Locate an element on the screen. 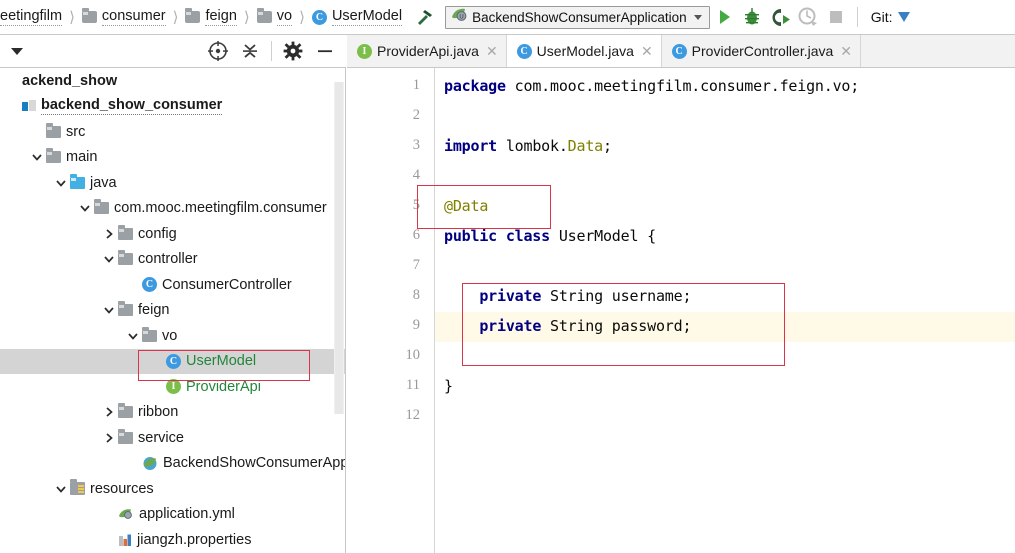 This screenshot has height=553, width=1015. tab-providercontroller-java: C ProviderController.java ✕ is located at coordinates (762, 51).